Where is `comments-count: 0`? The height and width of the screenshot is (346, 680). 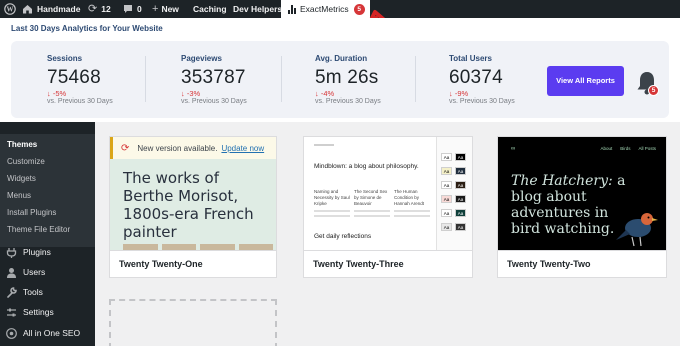
comments-count: 0 is located at coordinates (139, 9).